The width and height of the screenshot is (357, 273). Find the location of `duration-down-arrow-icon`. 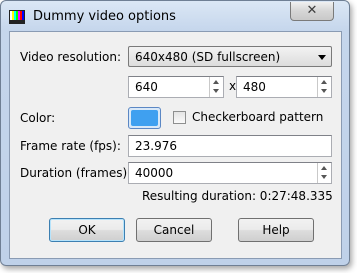

duration-down-arrow-icon is located at coordinates (324, 178).